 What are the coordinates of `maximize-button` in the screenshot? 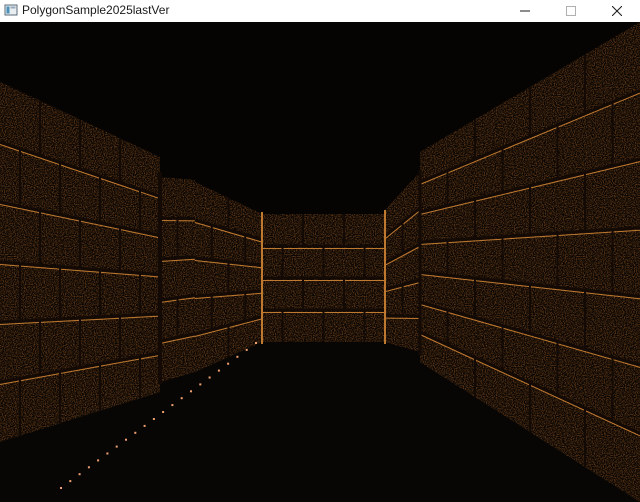 It's located at (571, 11).